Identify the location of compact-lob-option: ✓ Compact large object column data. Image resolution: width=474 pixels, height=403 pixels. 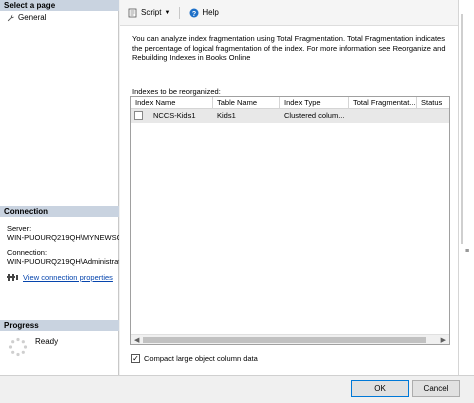
(194, 358).